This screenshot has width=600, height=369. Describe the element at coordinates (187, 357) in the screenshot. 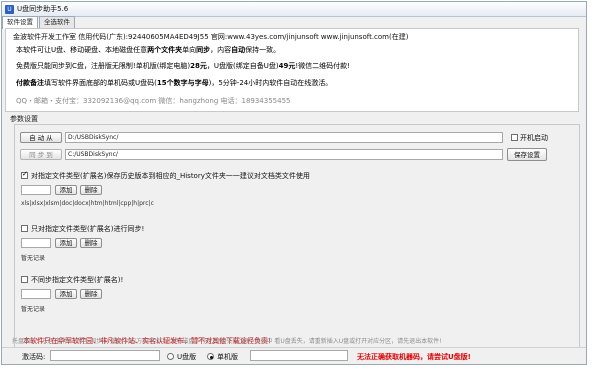

I see `radio-u-disk-label: U盘版` at that location.